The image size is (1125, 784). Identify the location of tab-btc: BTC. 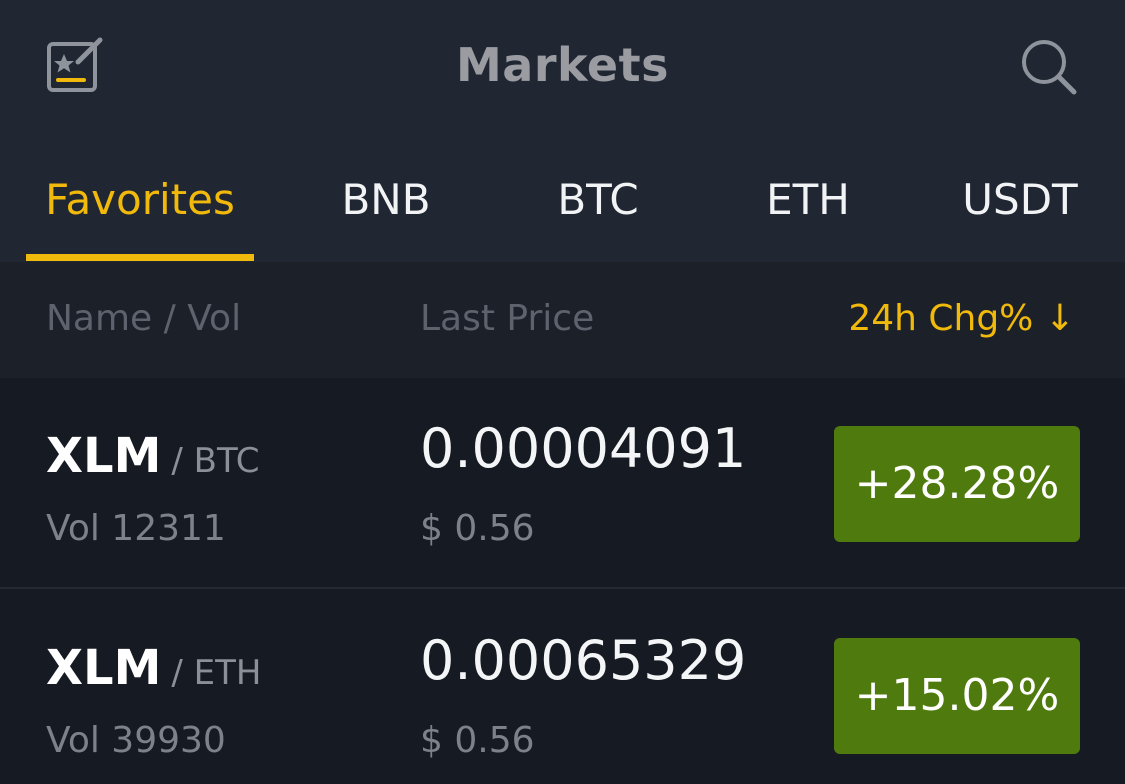
(598, 200).